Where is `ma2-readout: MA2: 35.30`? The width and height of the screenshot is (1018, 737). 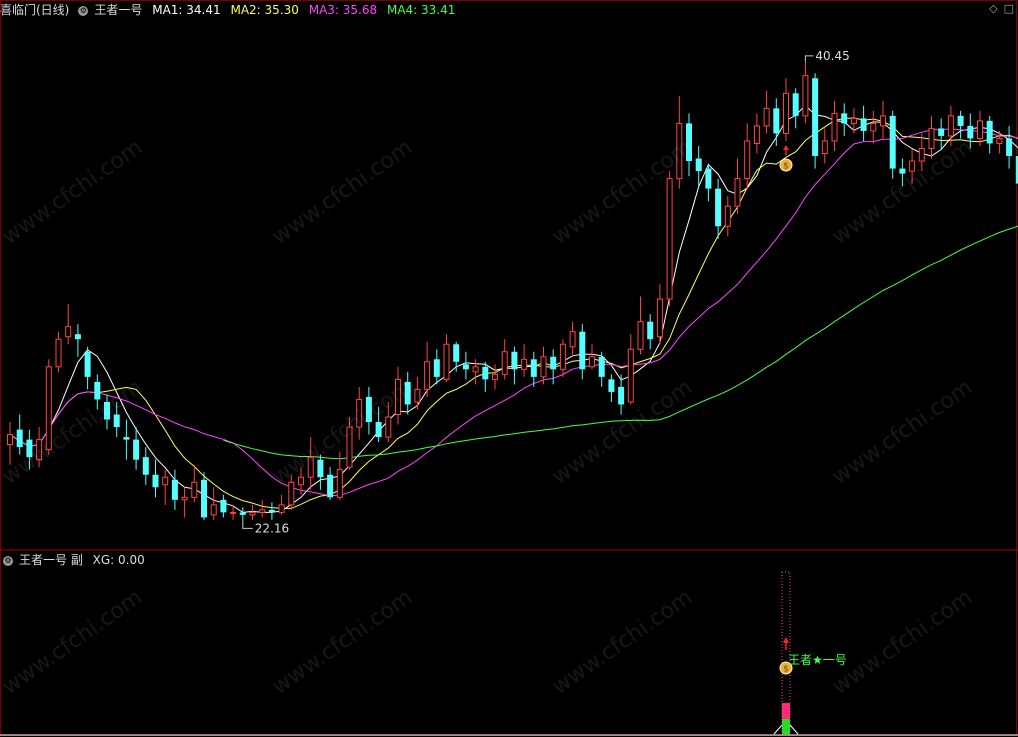
ma2-readout: MA2: 35.30 is located at coordinates (264, 10).